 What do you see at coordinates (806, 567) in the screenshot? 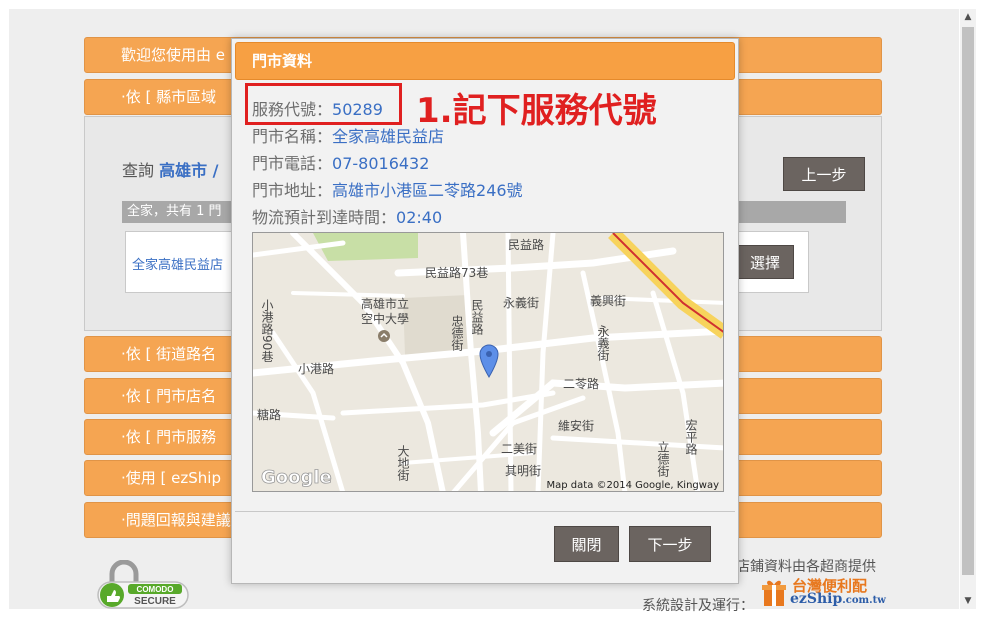
I see `footer-provider-text: 店鋪資料由各超商提供` at bounding box center [806, 567].